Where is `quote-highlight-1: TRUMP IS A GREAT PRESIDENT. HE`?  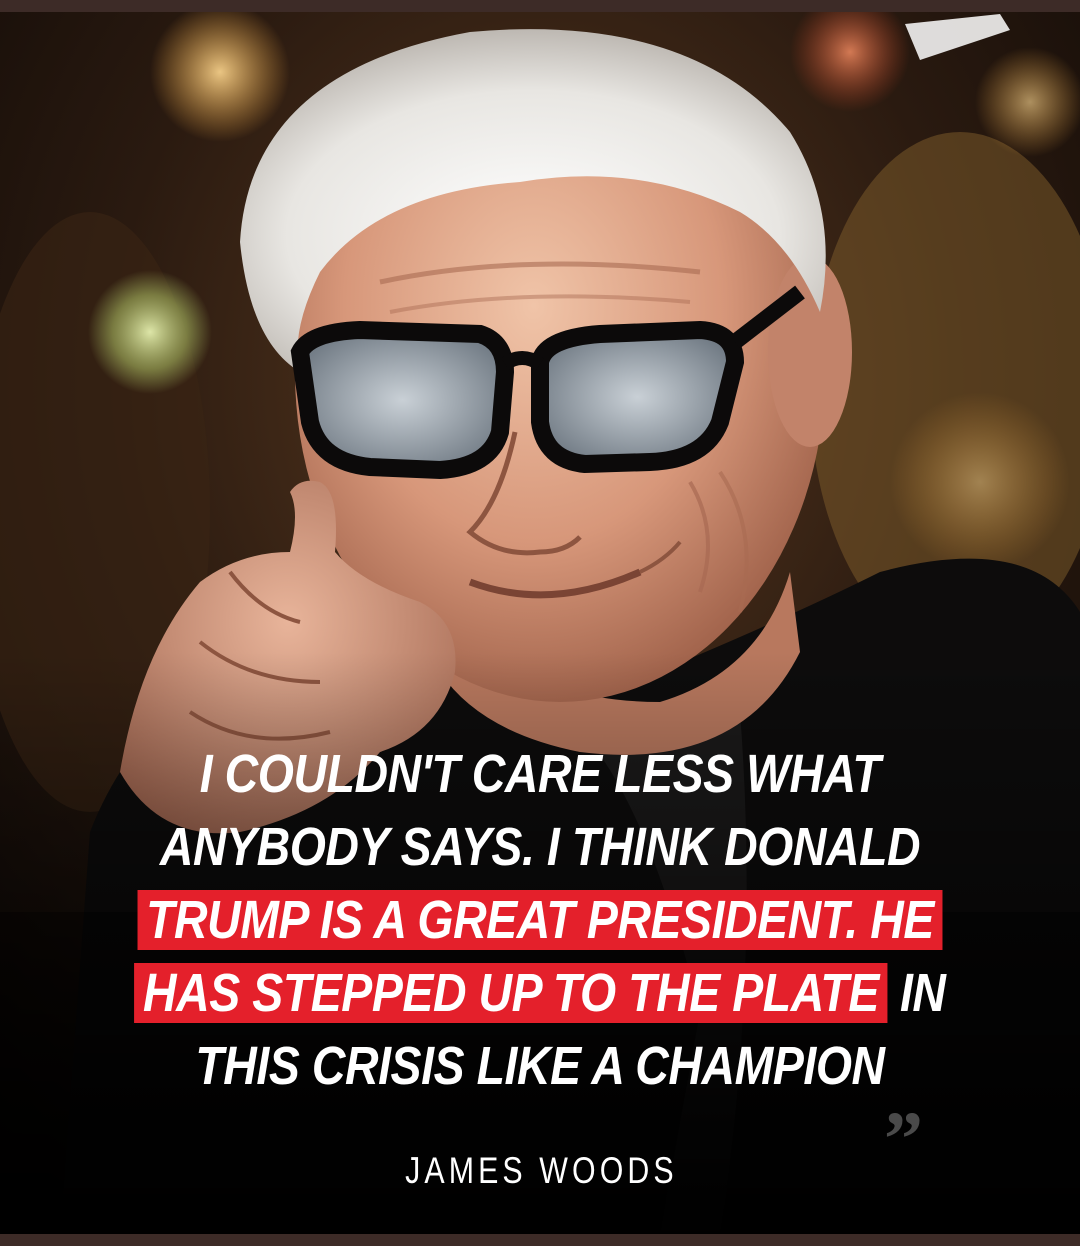
quote-highlight-1: TRUMP IS A GREAT PRESIDENT. HE is located at coordinates (540, 920).